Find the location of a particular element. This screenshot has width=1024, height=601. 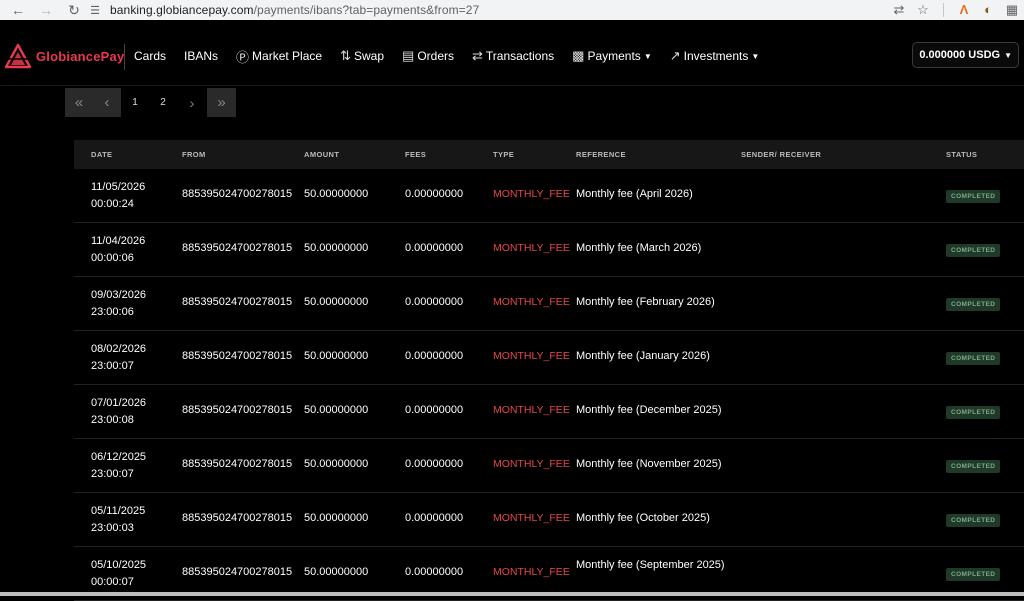

header-divider is located at coordinates (124, 57).